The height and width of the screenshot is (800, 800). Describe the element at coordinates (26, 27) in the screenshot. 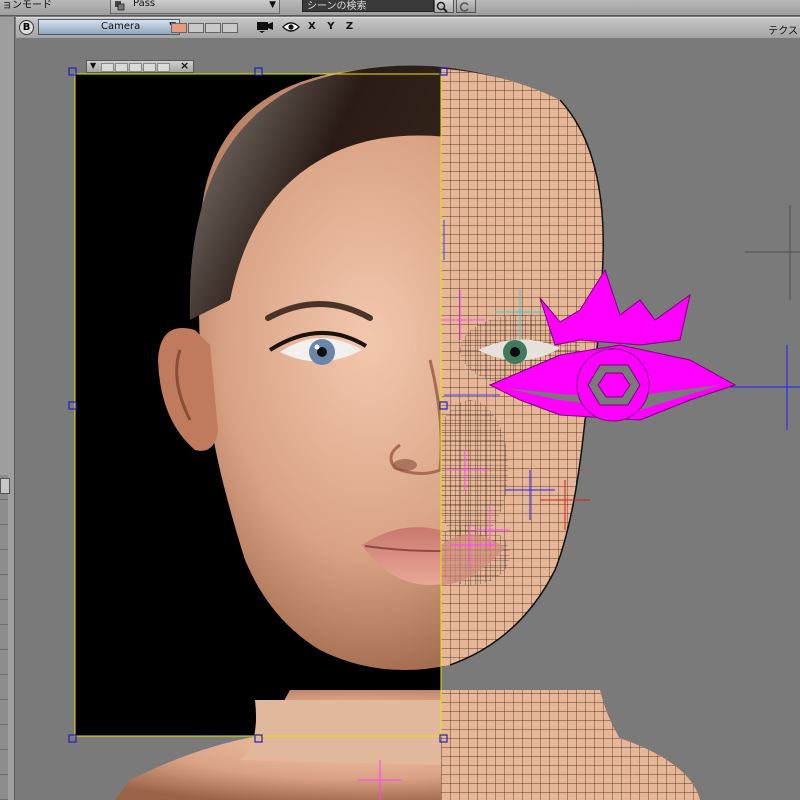

I see `viewport-b-button: B` at that location.